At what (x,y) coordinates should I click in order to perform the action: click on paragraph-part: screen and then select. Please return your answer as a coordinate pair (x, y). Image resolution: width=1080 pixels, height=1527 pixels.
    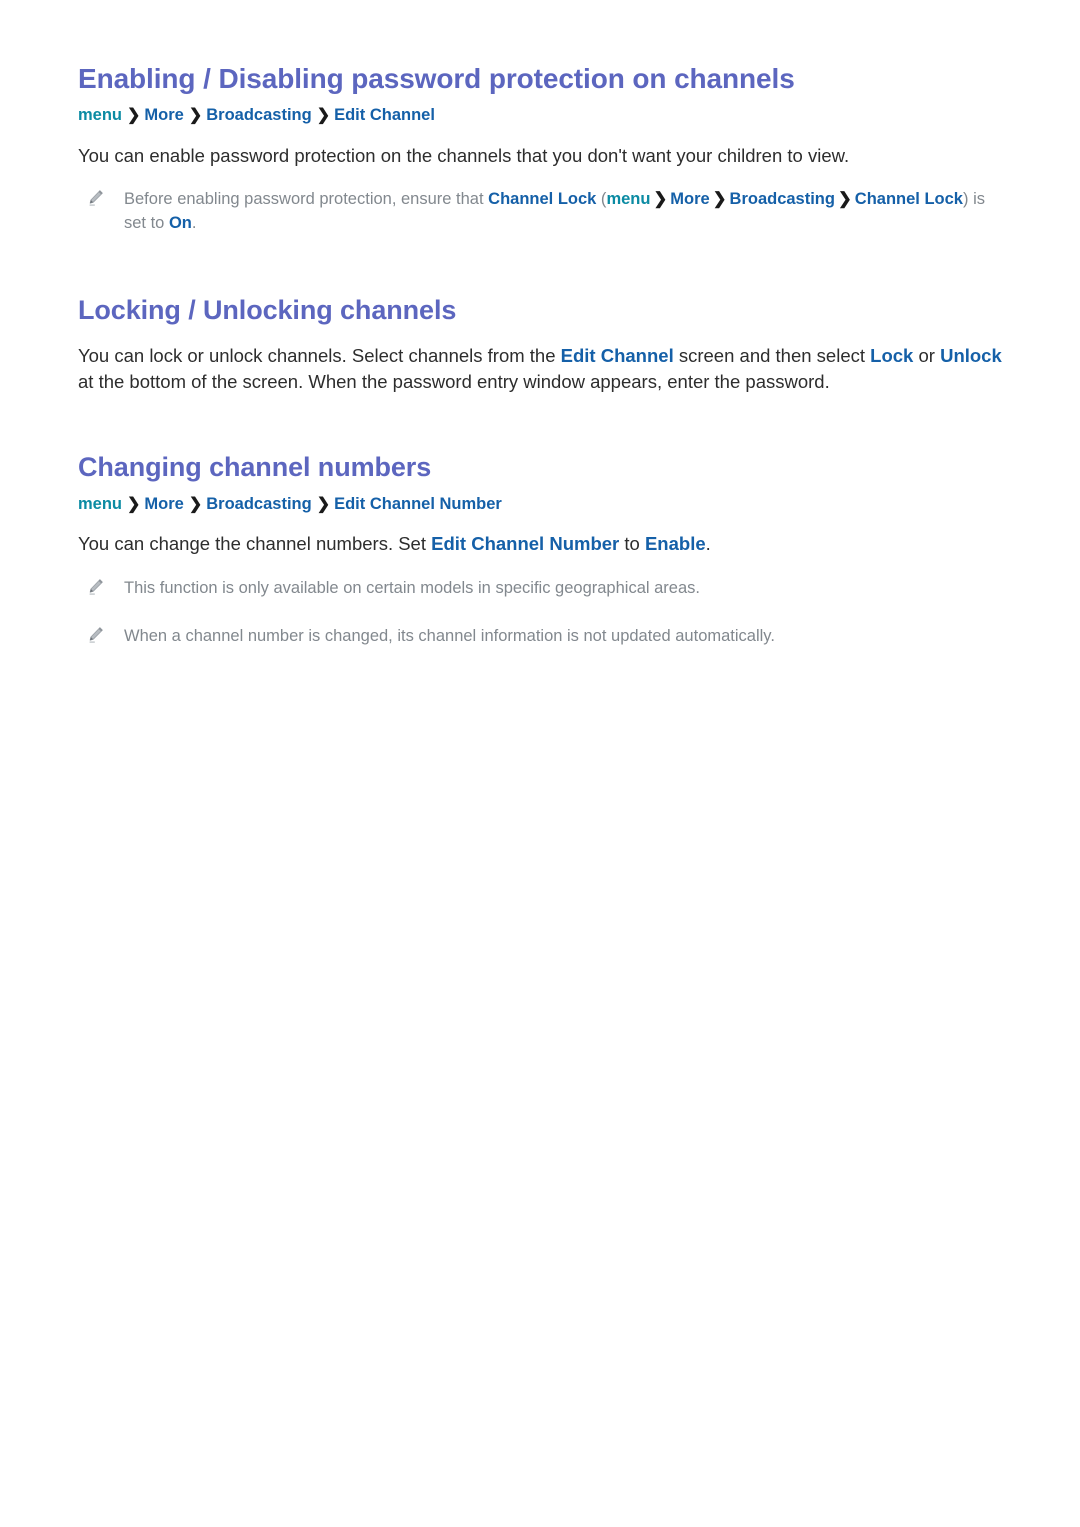
    Looking at the image, I should click on (772, 356).